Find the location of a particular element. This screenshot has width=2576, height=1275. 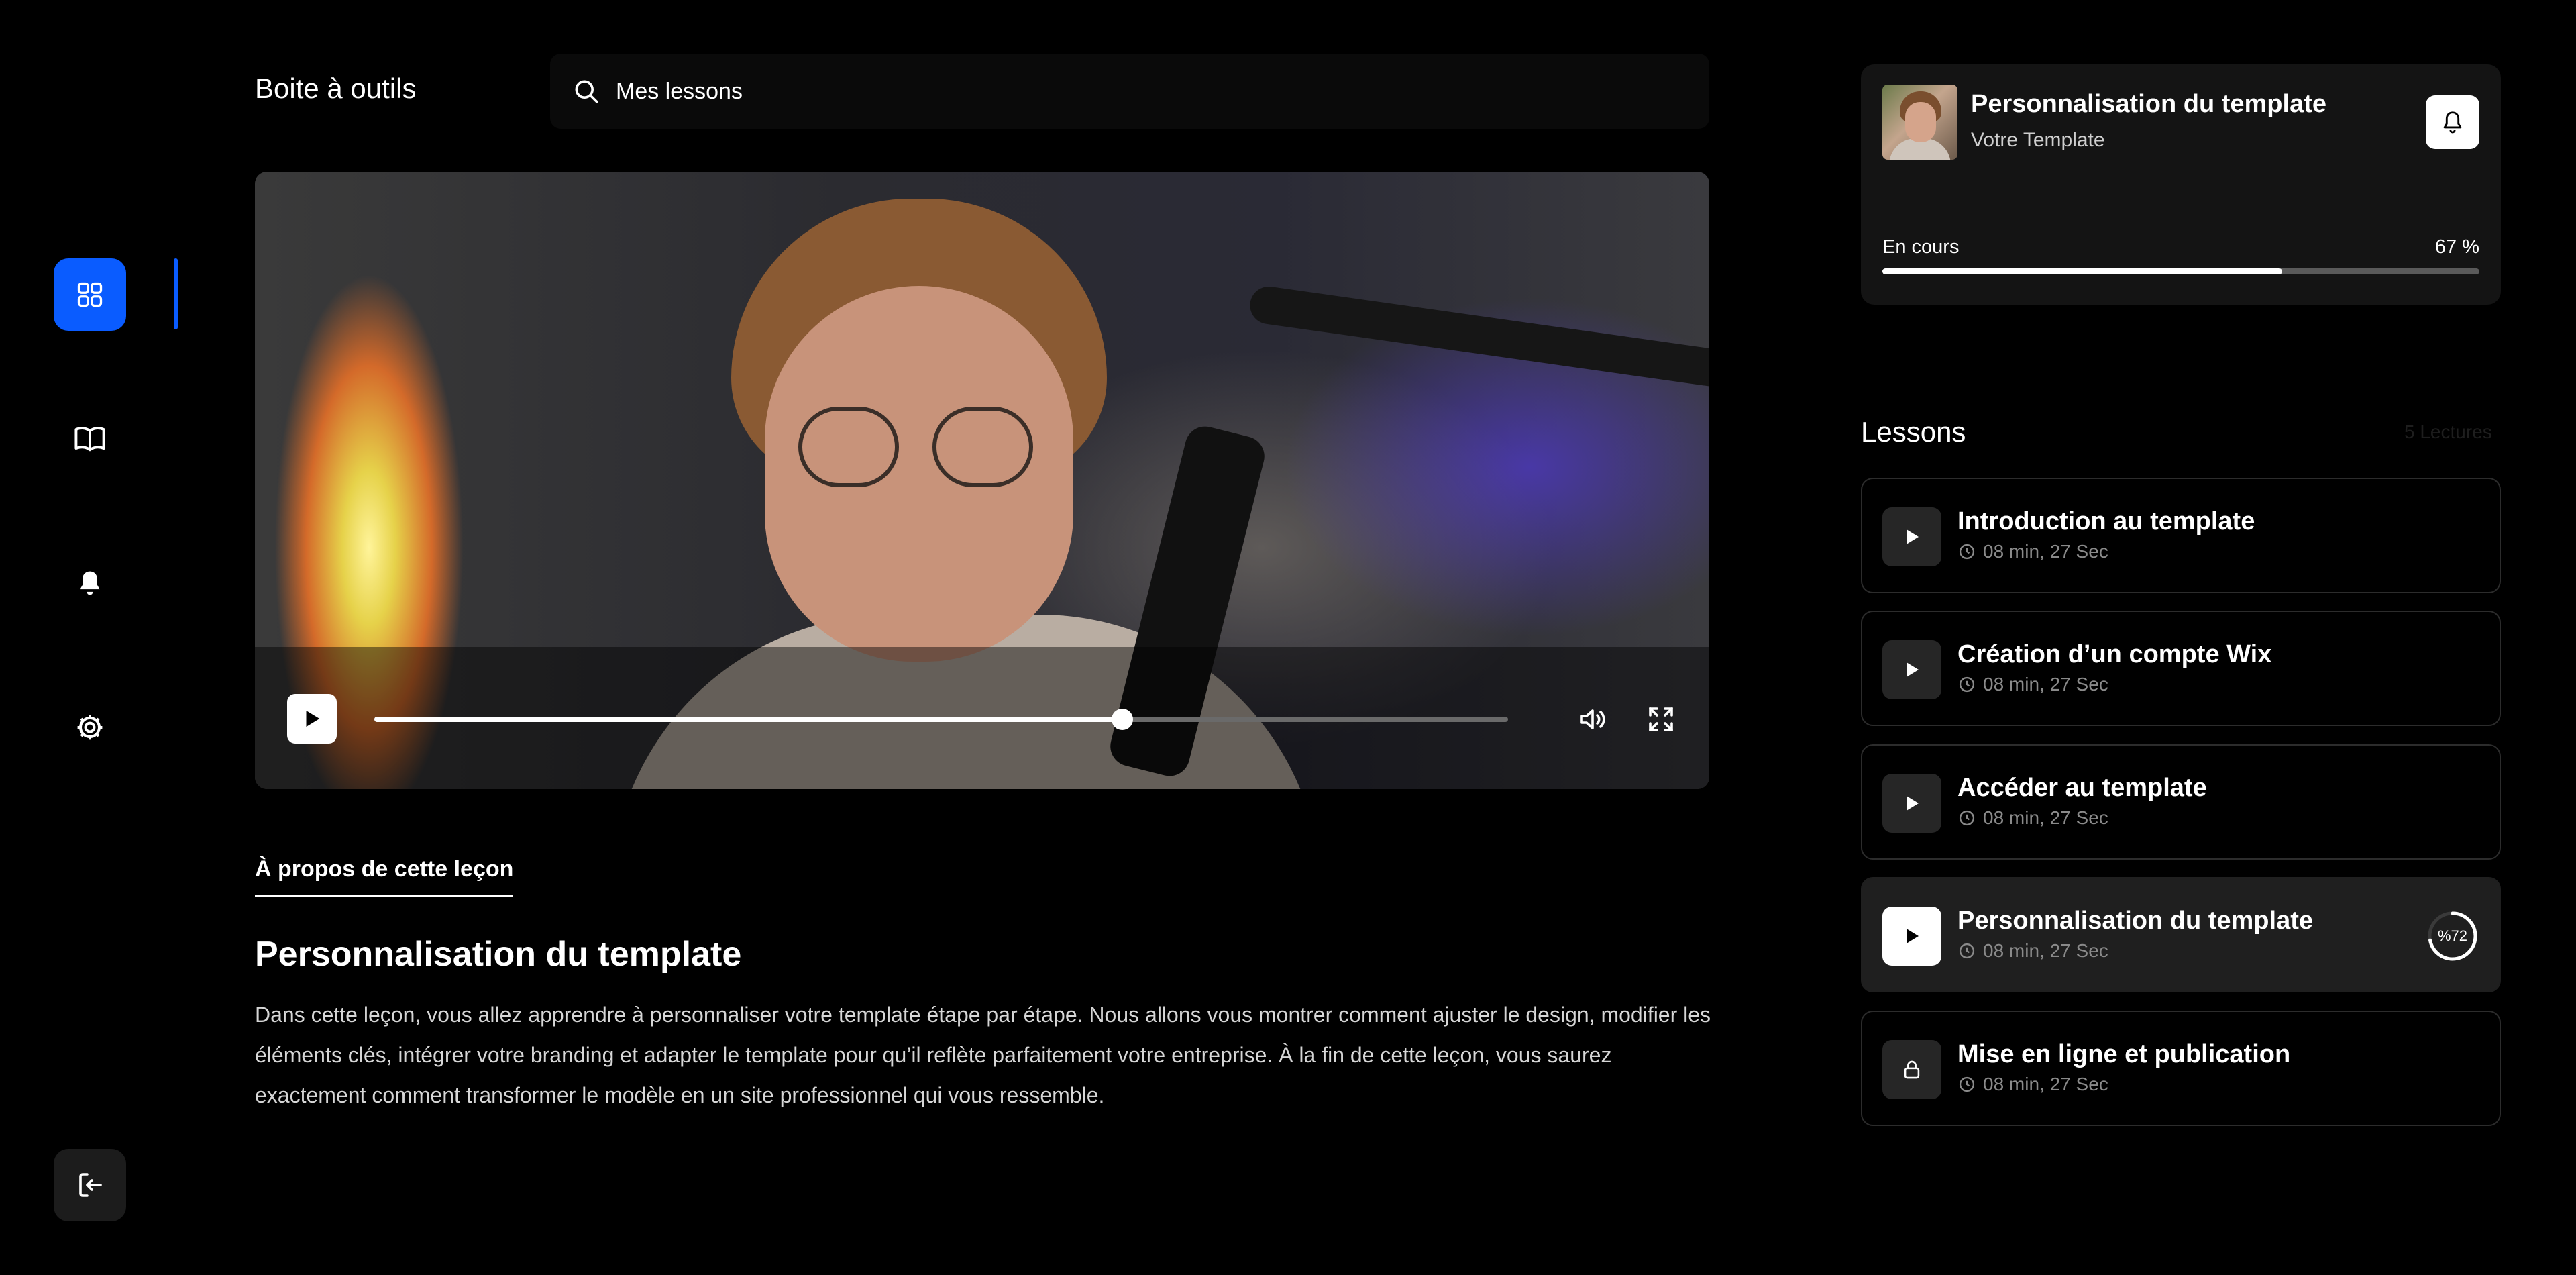

search-label: Mes lessons is located at coordinates (679, 91).